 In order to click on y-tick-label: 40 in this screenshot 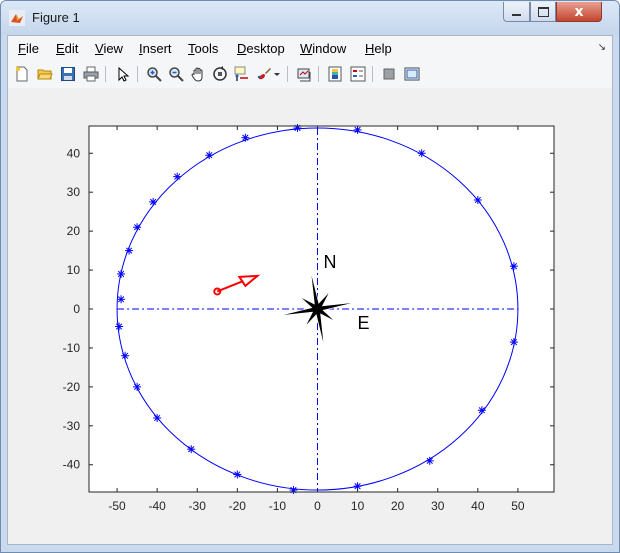, I will do `click(74, 153)`.